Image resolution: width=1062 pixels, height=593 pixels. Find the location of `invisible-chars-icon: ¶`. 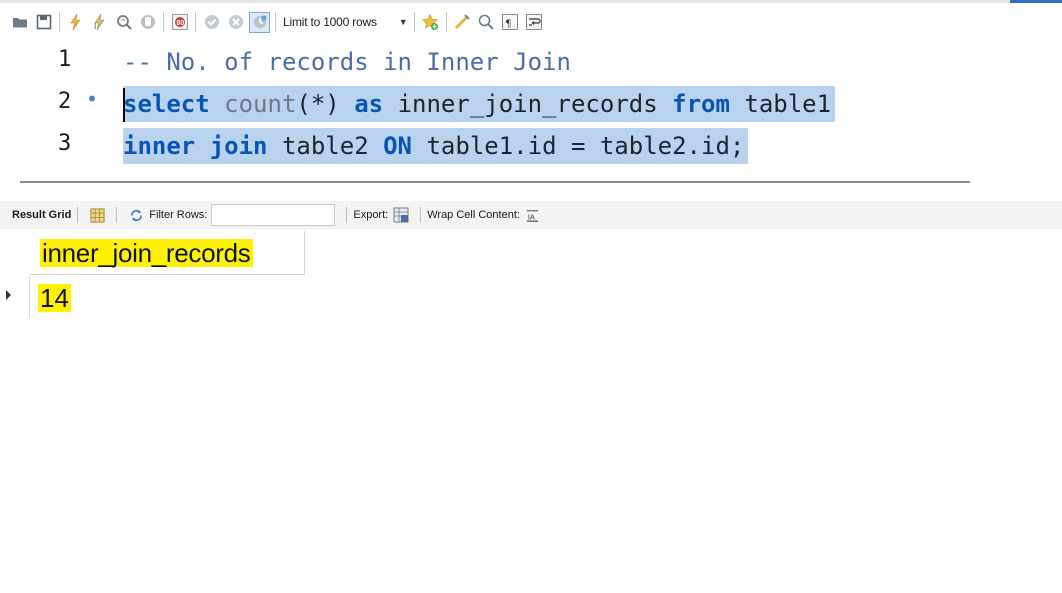

invisible-chars-icon: ¶ is located at coordinates (510, 22).